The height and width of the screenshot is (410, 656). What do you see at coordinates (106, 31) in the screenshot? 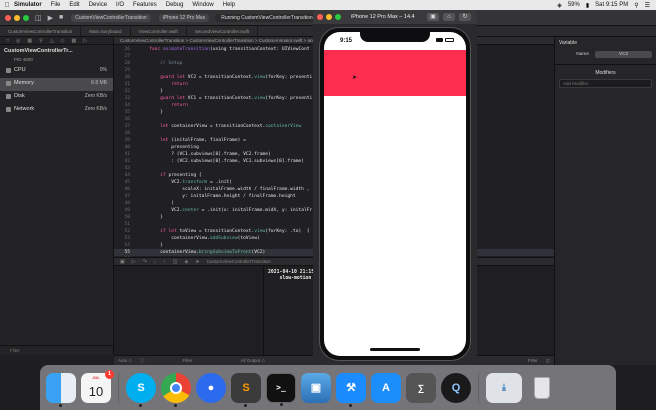
I see `tab-storyboard: Main.storyboard` at bounding box center [106, 31].